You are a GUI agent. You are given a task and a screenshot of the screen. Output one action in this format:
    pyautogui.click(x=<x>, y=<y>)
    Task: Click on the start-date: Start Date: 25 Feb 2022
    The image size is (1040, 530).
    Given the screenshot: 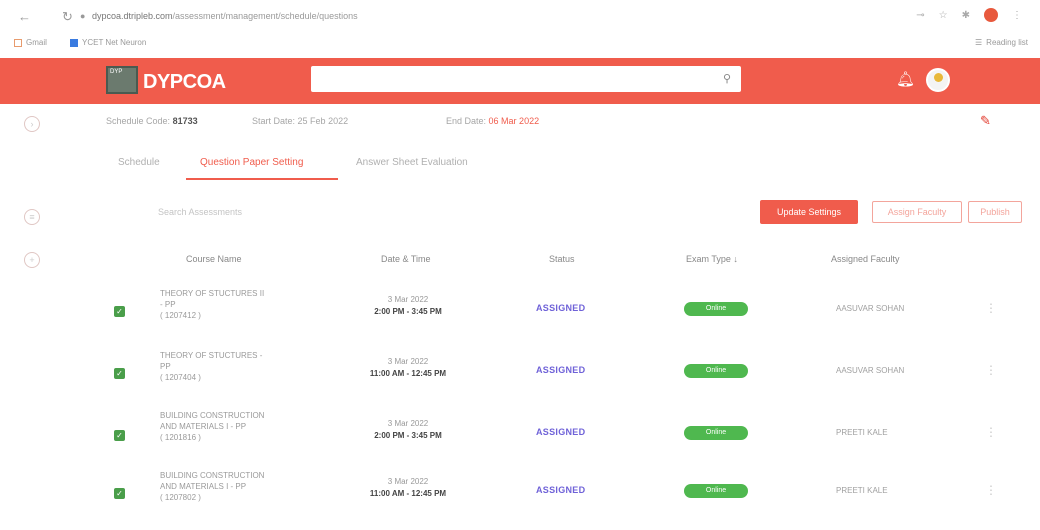 What is the action you would take?
    pyautogui.click(x=300, y=121)
    